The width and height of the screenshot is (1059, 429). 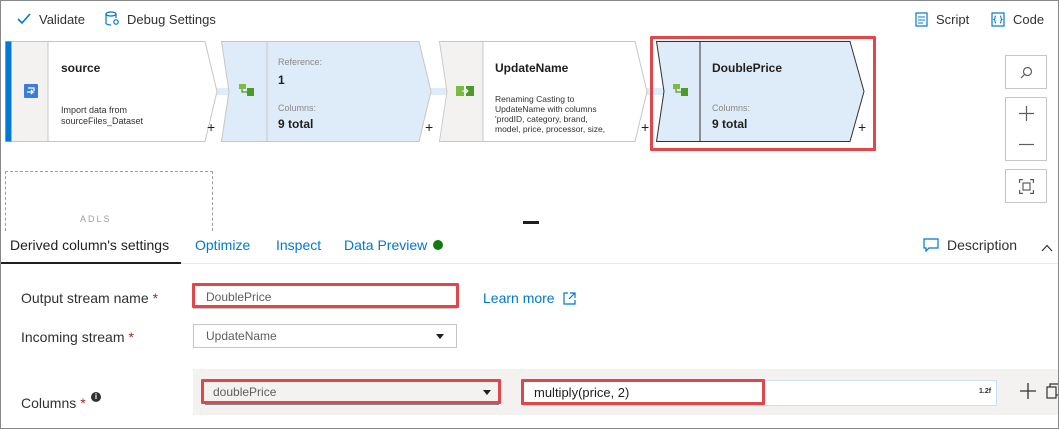 I want to click on debug-settings-label: Debug Settings, so click(x=171, y=19).